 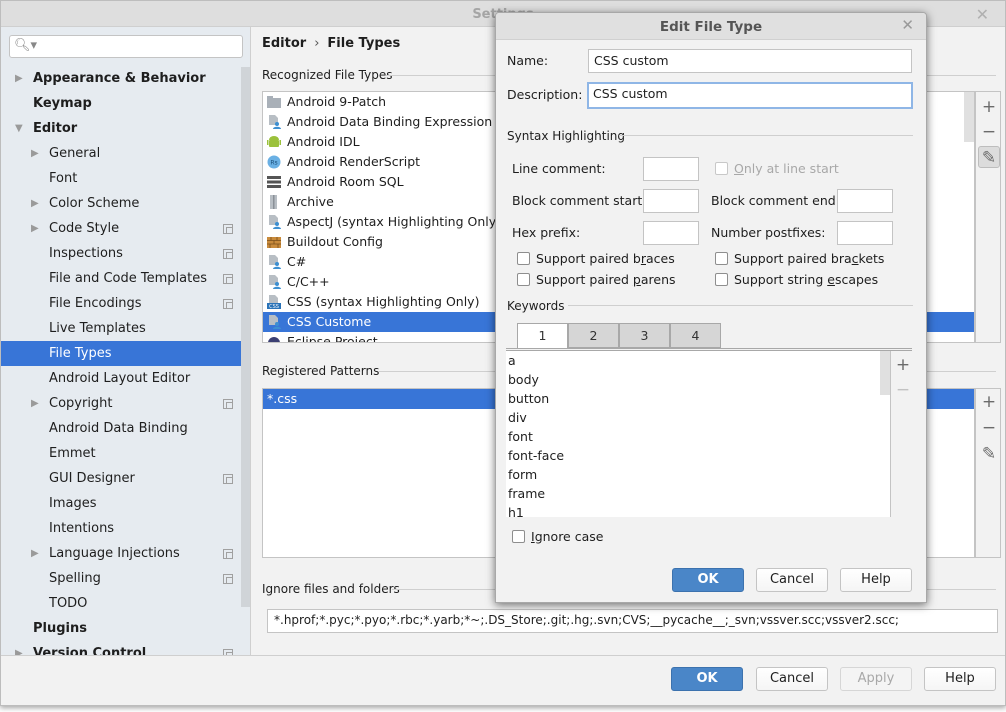 I want to click on sidebar-item: Inspections, so click(x=121, y=253).